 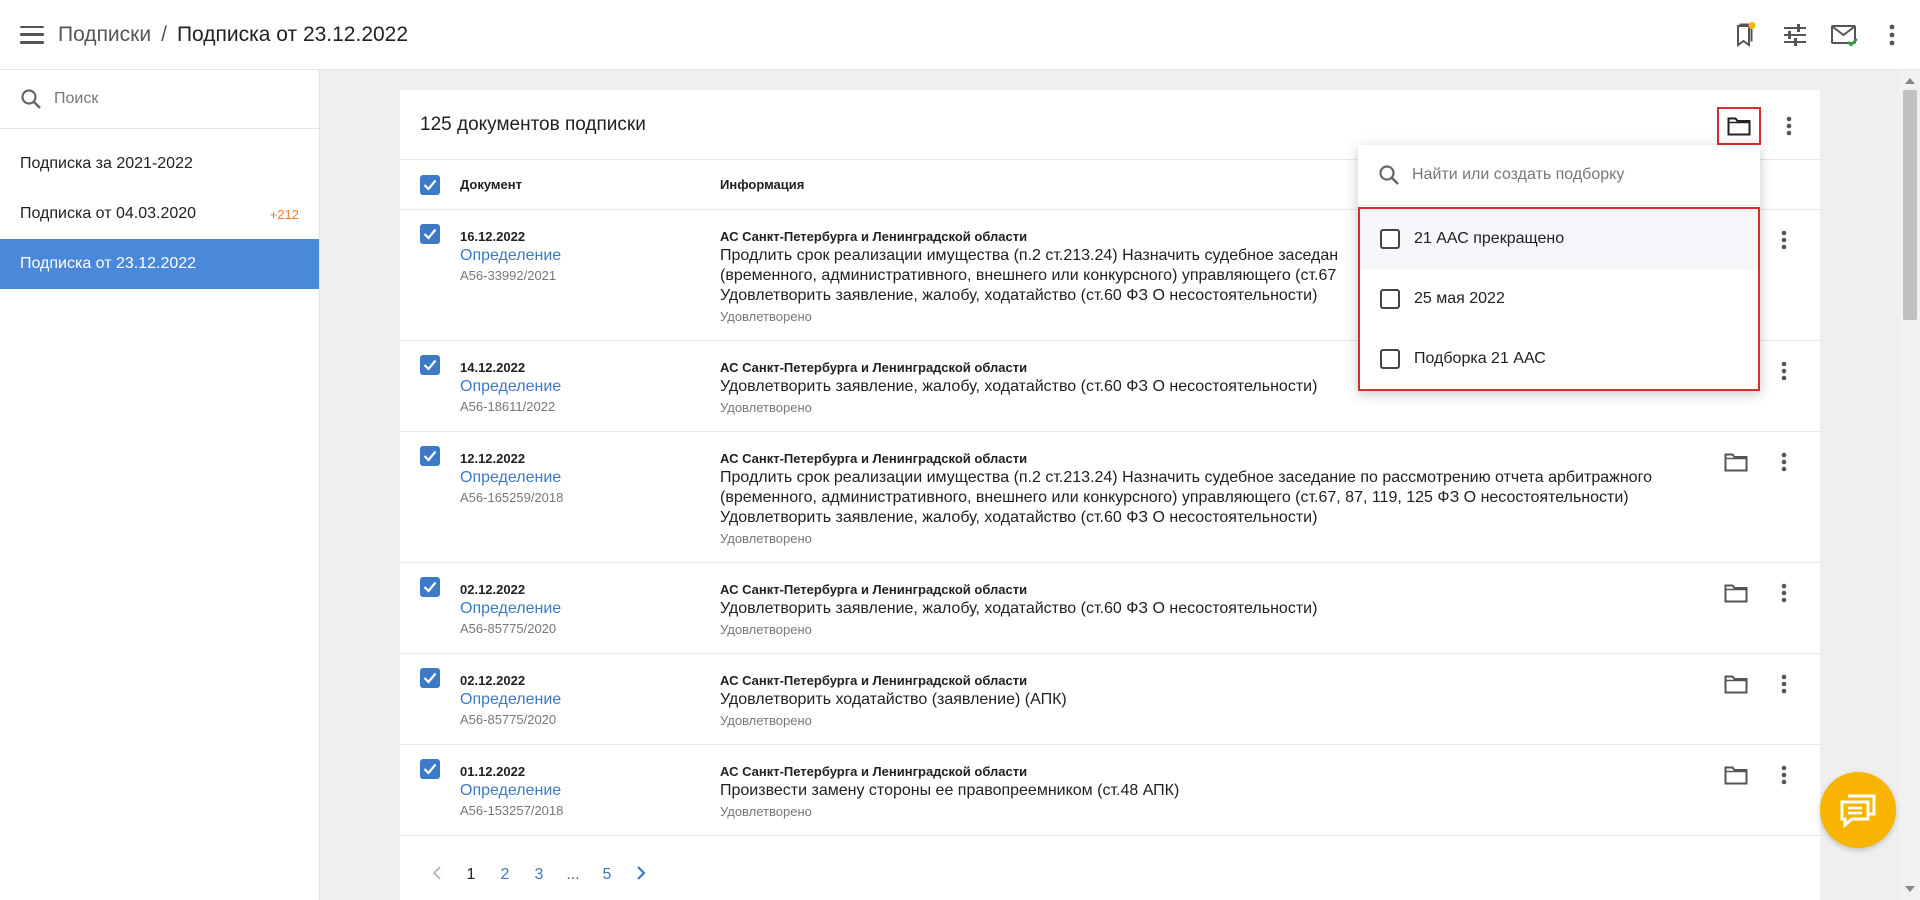 I want to click on document-date: 12.12.2022, so click(x=493, y=458).